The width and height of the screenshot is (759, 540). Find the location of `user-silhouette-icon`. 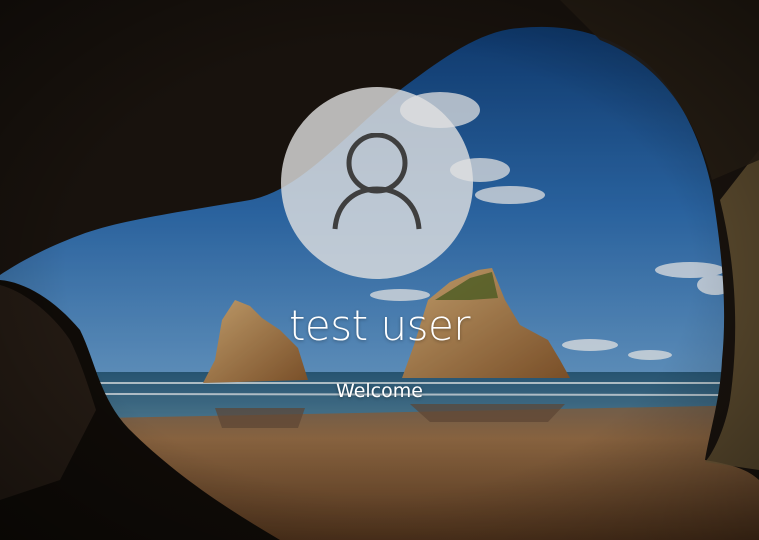

user-silhouette-icon is located at coordinates (377, 181).